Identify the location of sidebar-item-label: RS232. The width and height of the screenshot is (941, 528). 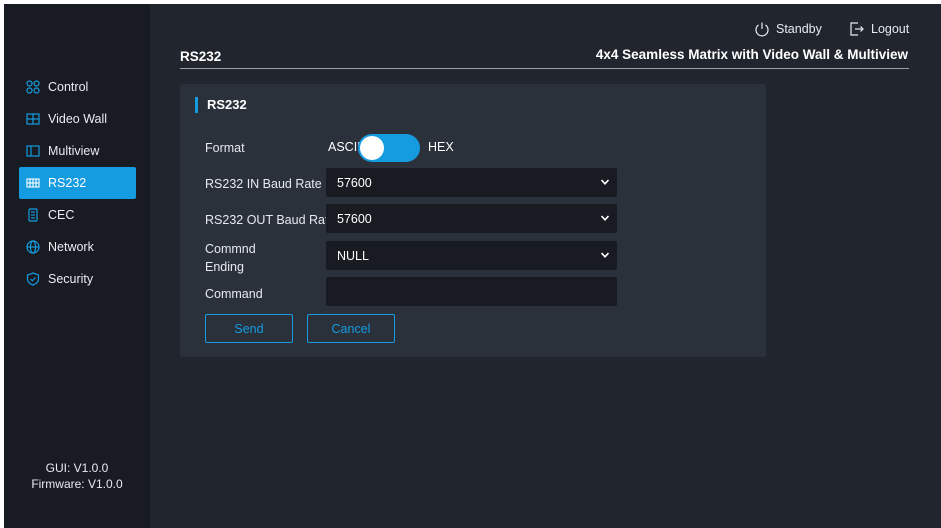
(67, 183).